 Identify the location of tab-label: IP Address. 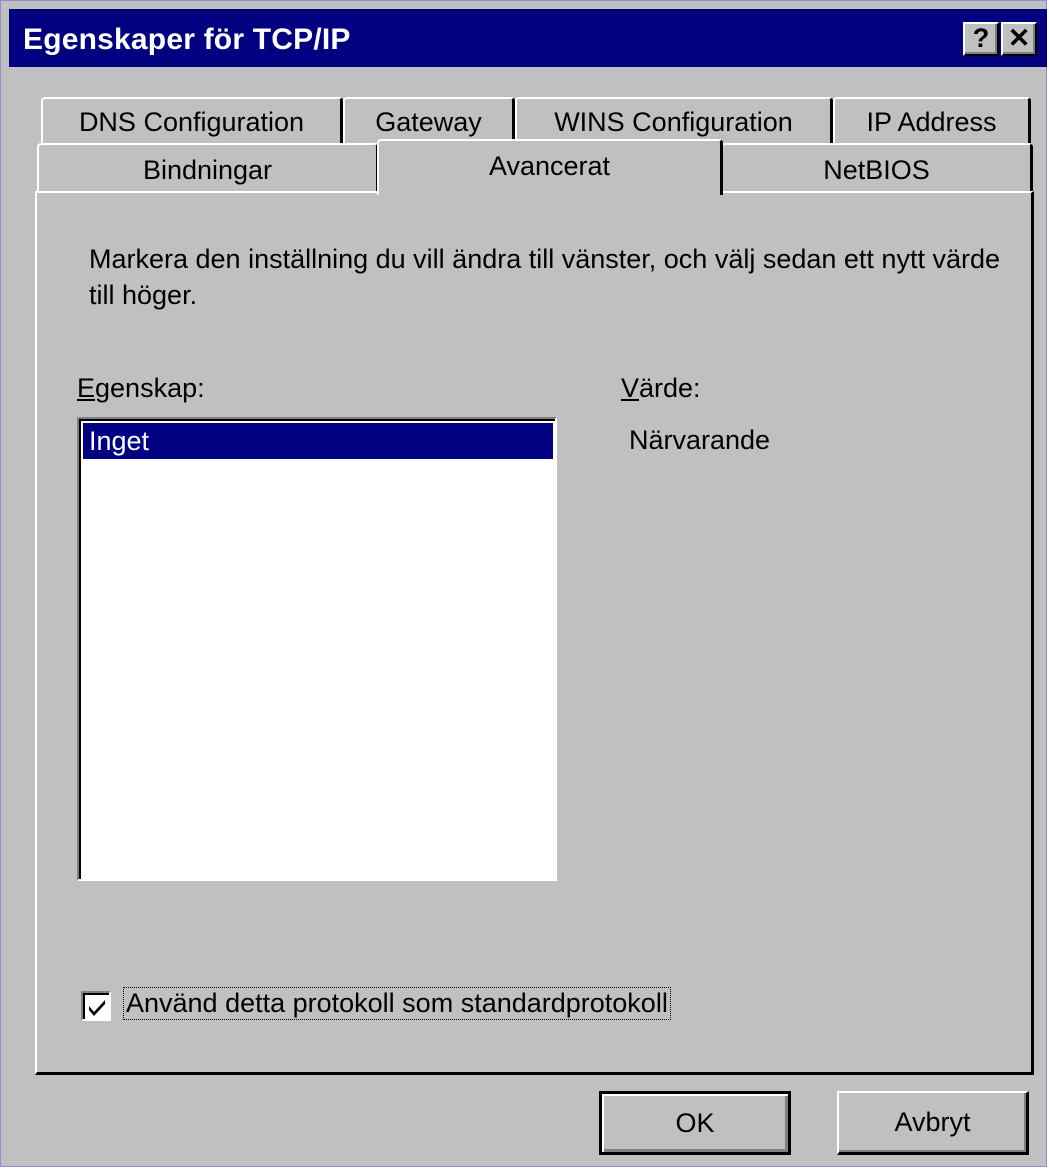
(931, 122).